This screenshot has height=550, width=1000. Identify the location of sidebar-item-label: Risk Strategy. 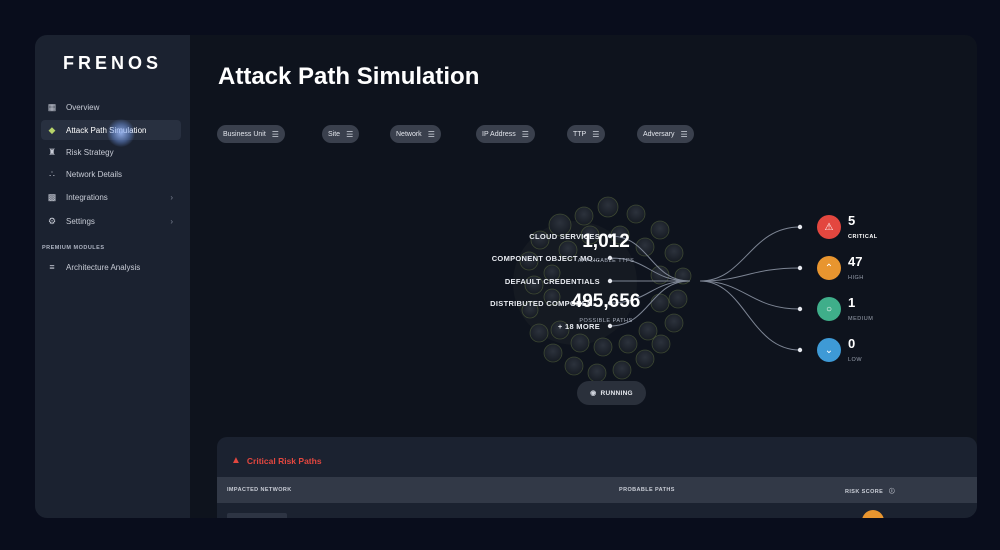
(90, 152).